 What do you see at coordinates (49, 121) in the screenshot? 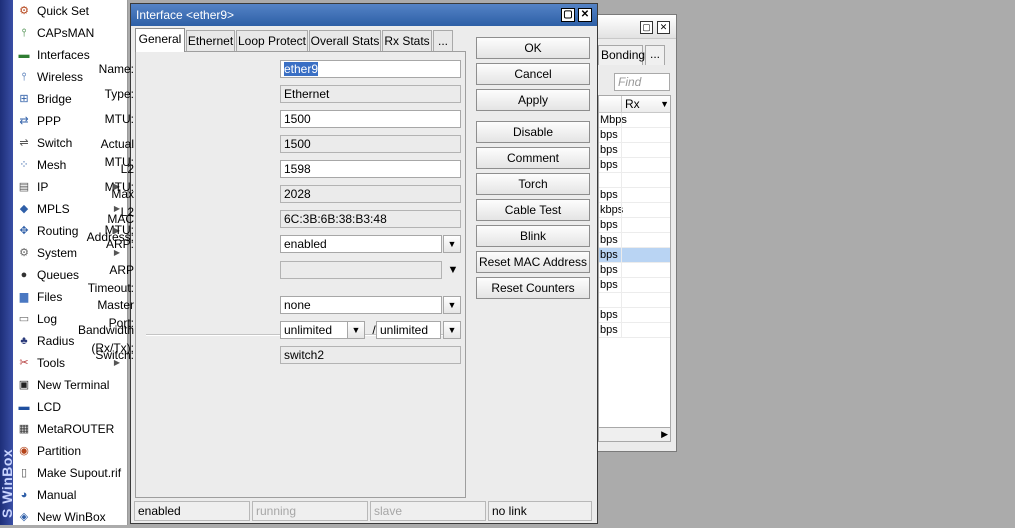
I see `sidebar-item-label: PPP` at bounding box center [49, 121].